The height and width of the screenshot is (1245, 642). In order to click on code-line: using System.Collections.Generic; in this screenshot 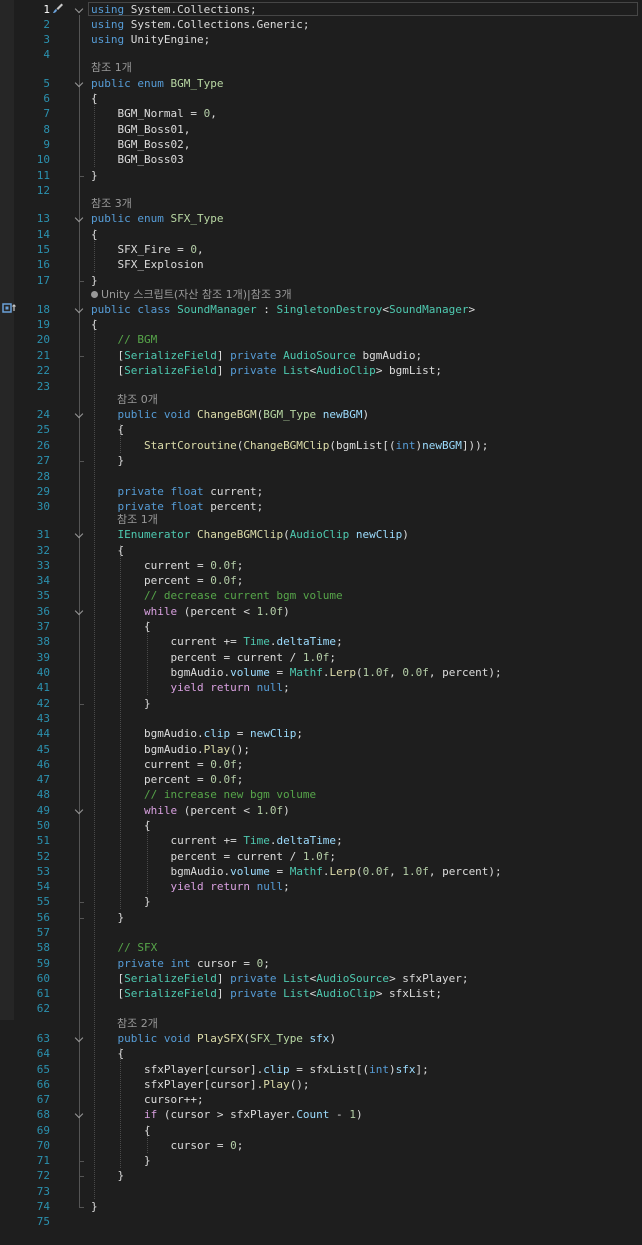, I will do `click(200, 25)`.